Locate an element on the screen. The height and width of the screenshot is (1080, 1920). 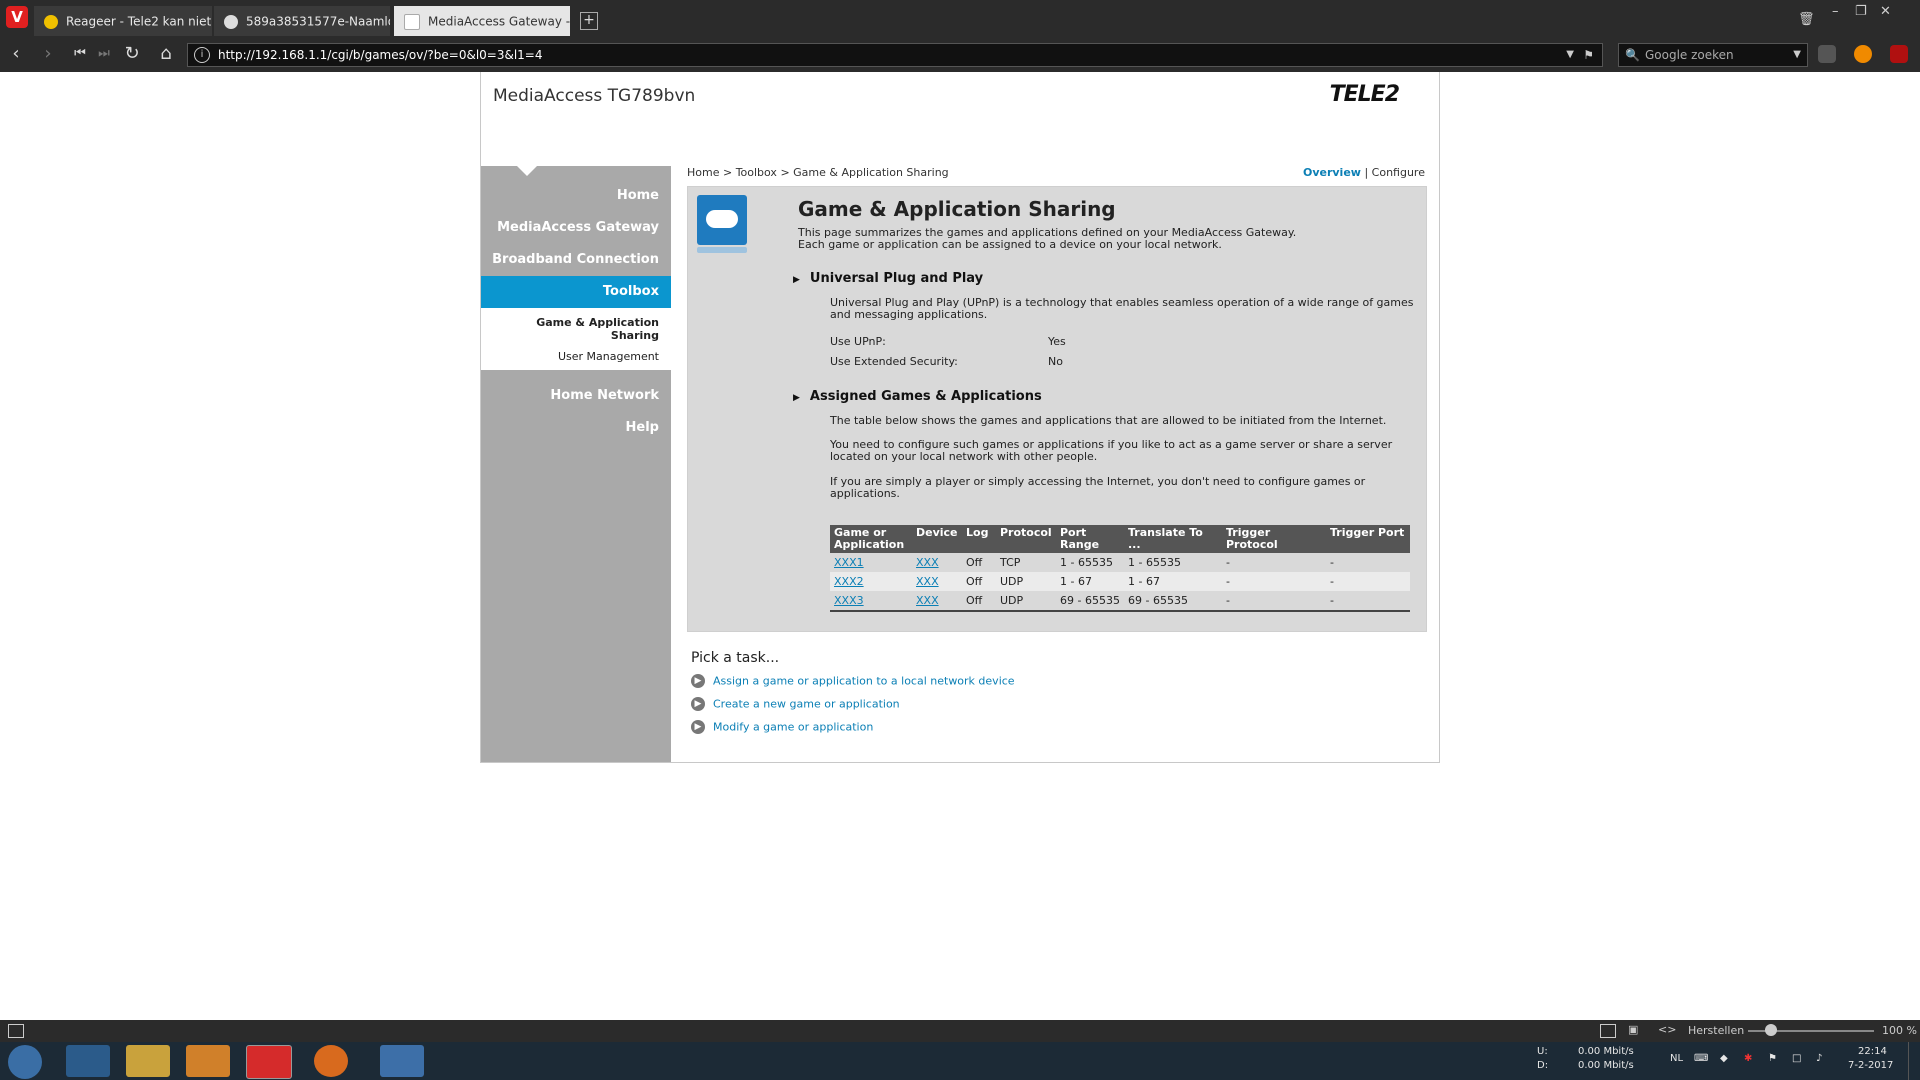
security-alert-icon: ✱ is located at coordinates (1748, 1059).